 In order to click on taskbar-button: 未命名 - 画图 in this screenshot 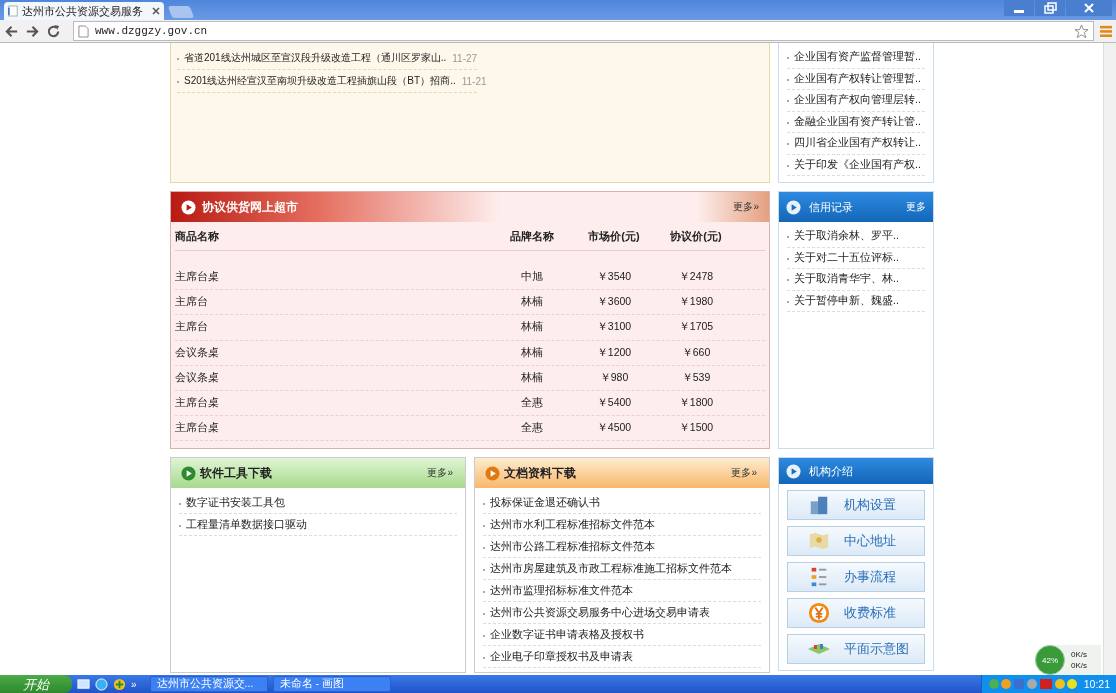, I will do `click(331, 684)`.